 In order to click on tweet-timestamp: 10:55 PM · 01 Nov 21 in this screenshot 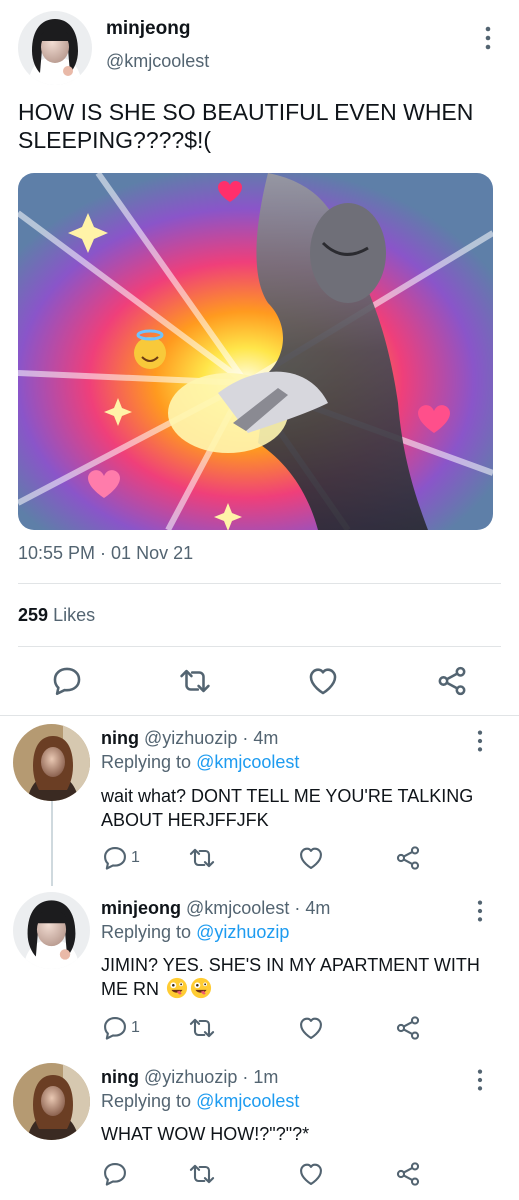, I will do `click(105, 553)`.